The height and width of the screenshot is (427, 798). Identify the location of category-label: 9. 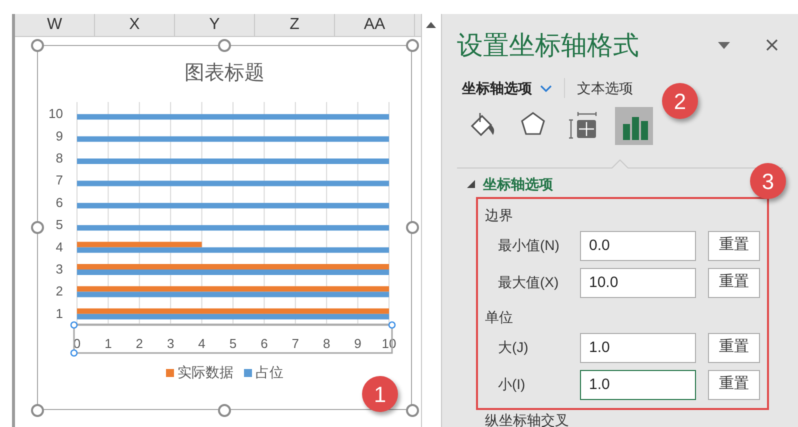
(59, 136).